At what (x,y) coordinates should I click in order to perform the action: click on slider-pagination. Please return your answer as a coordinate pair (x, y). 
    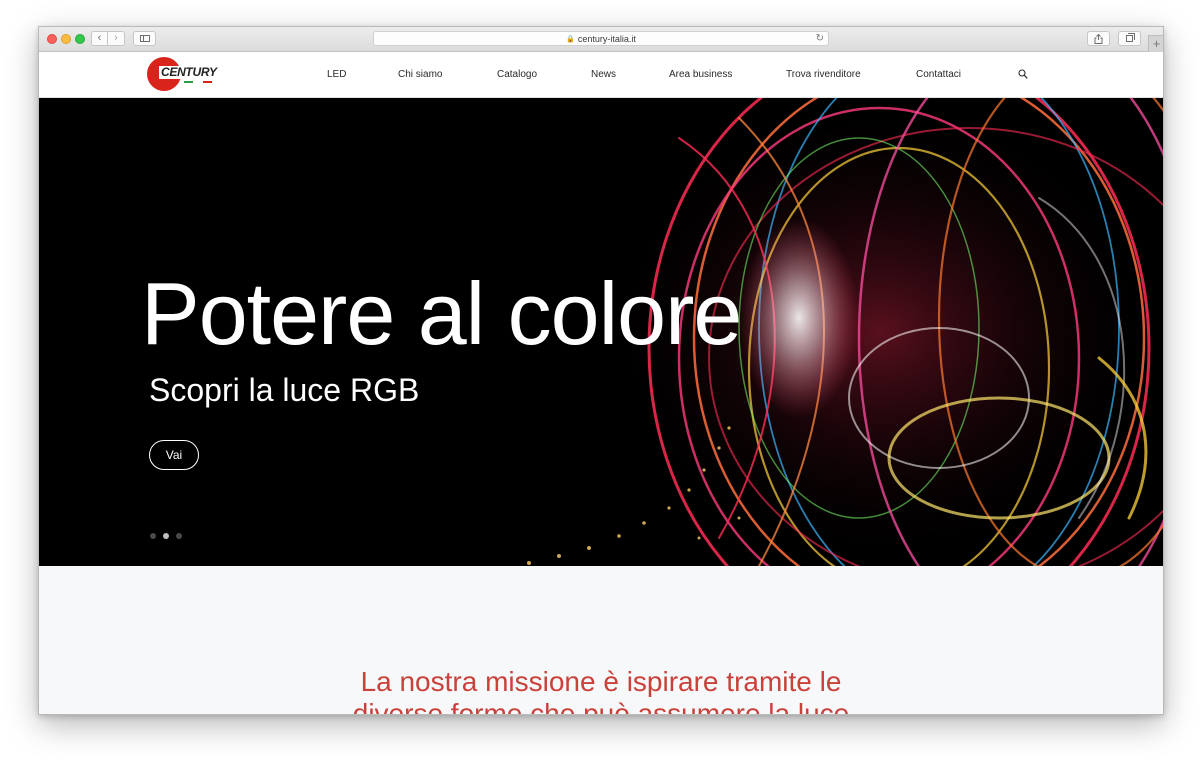
    Looking at the image, I should click on (166, 536).